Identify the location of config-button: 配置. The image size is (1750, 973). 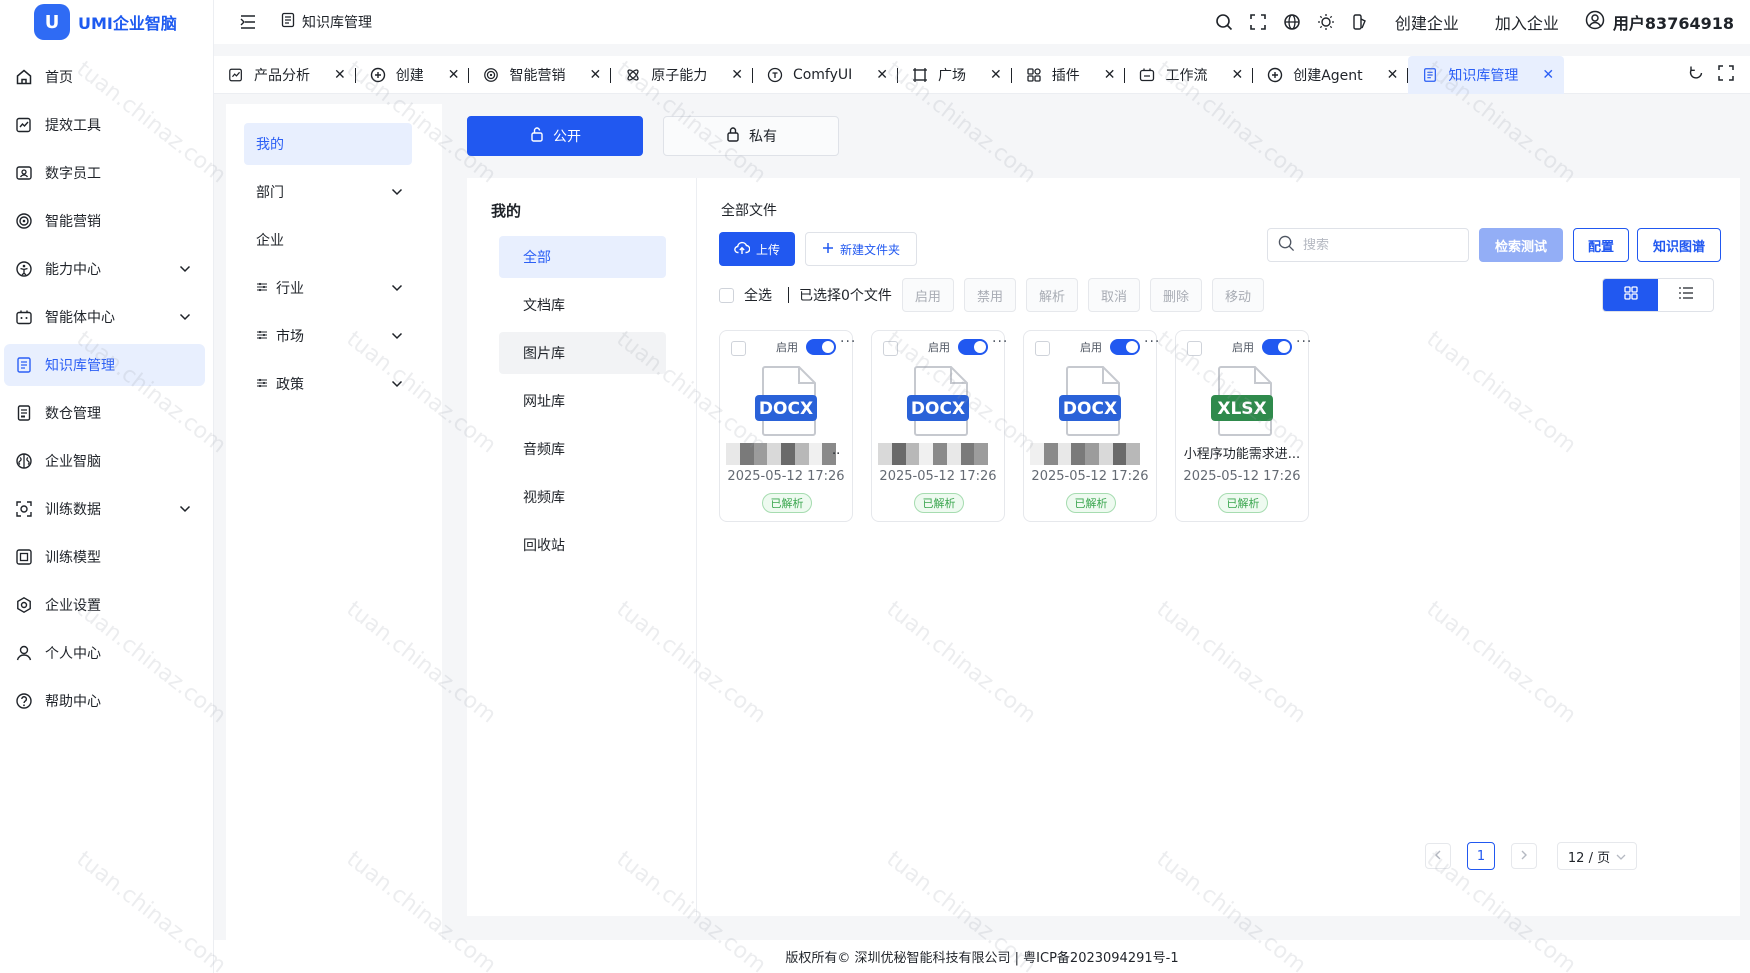
(1601, 245).